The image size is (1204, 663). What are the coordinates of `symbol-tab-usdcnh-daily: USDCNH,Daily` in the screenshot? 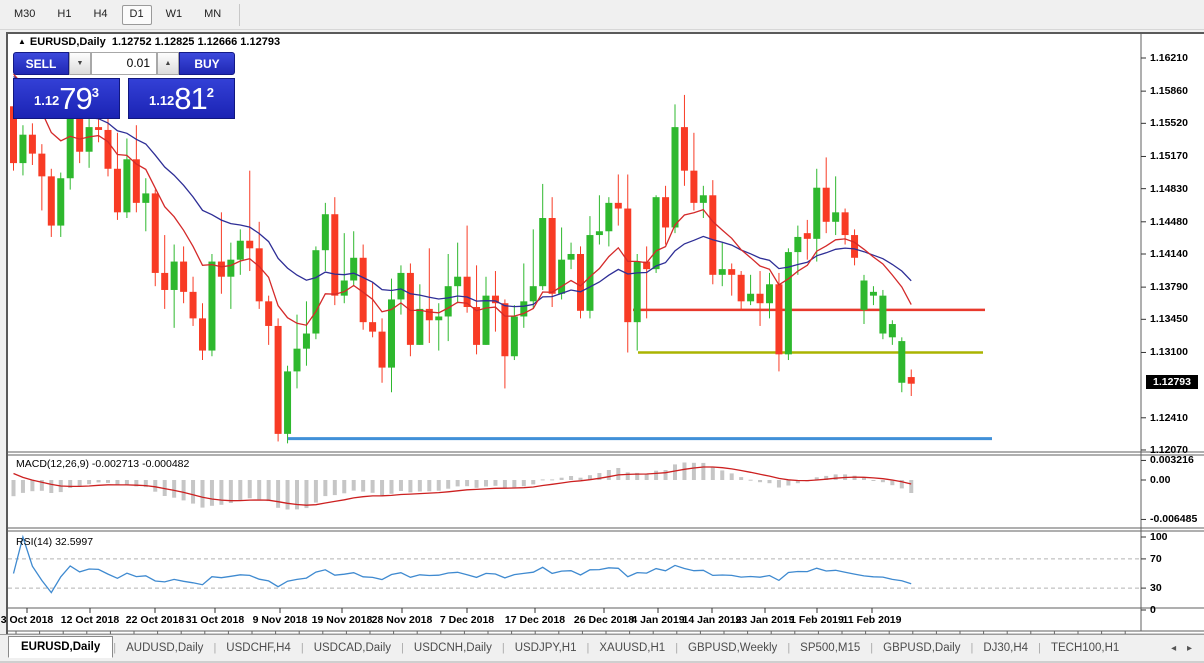 It's located at (453, 648).